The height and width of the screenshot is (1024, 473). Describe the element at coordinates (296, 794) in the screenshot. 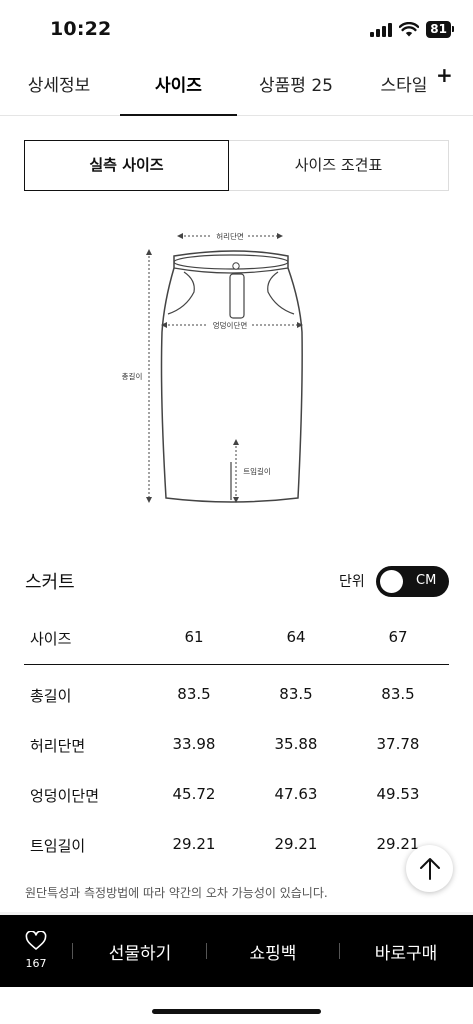

I see `table-cell: 47.63` at that location.